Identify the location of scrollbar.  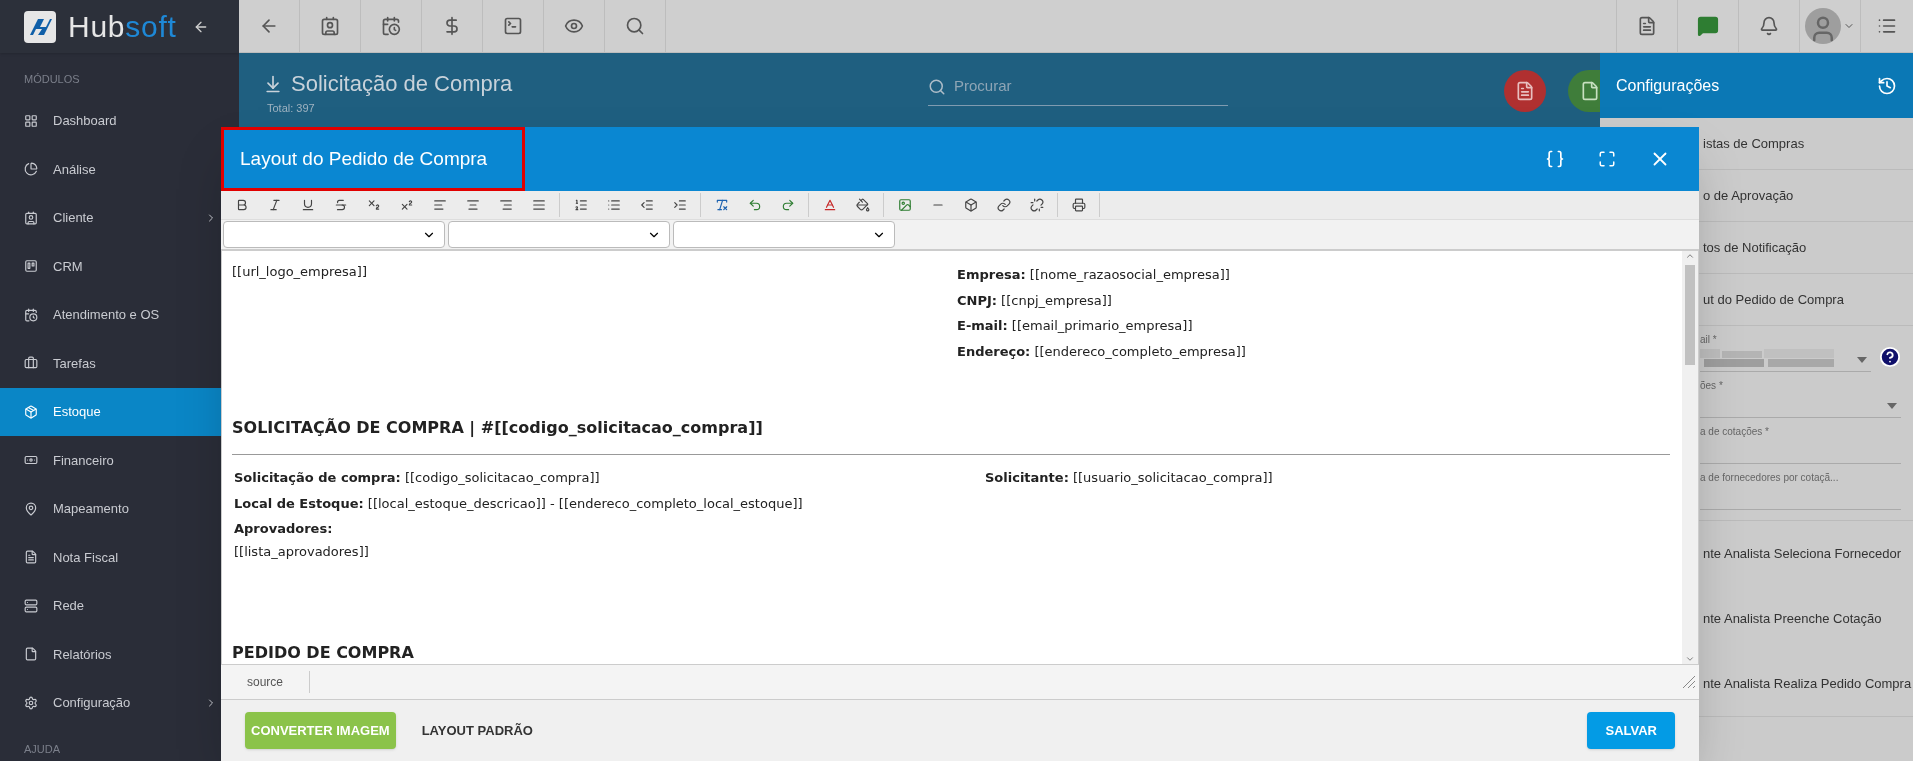
(1690, 457).